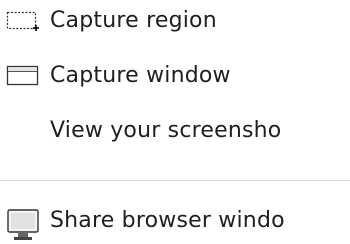  What do you see at coordinates (167, 220) in the screenshot?
I see `menu-item-label: Share browser windo` at bounding box center [167, 220].